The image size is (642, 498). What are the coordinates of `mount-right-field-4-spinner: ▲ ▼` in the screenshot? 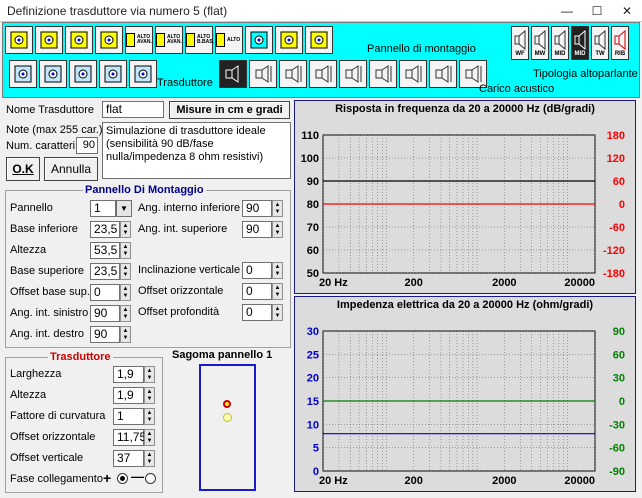 It's located at (277, 291).